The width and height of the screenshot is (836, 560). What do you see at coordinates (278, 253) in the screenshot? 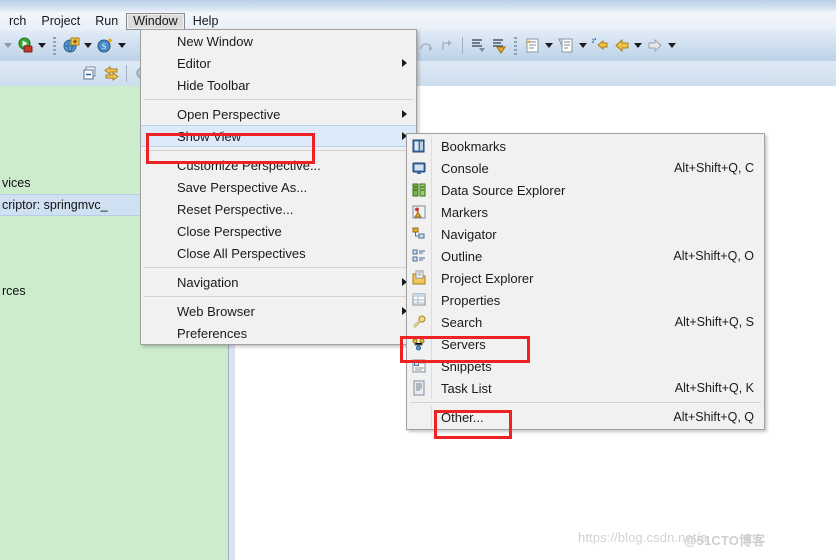
I see `menu-item-close-all-perspectives: Close All Perspectives` at bounding box center [278, 253].